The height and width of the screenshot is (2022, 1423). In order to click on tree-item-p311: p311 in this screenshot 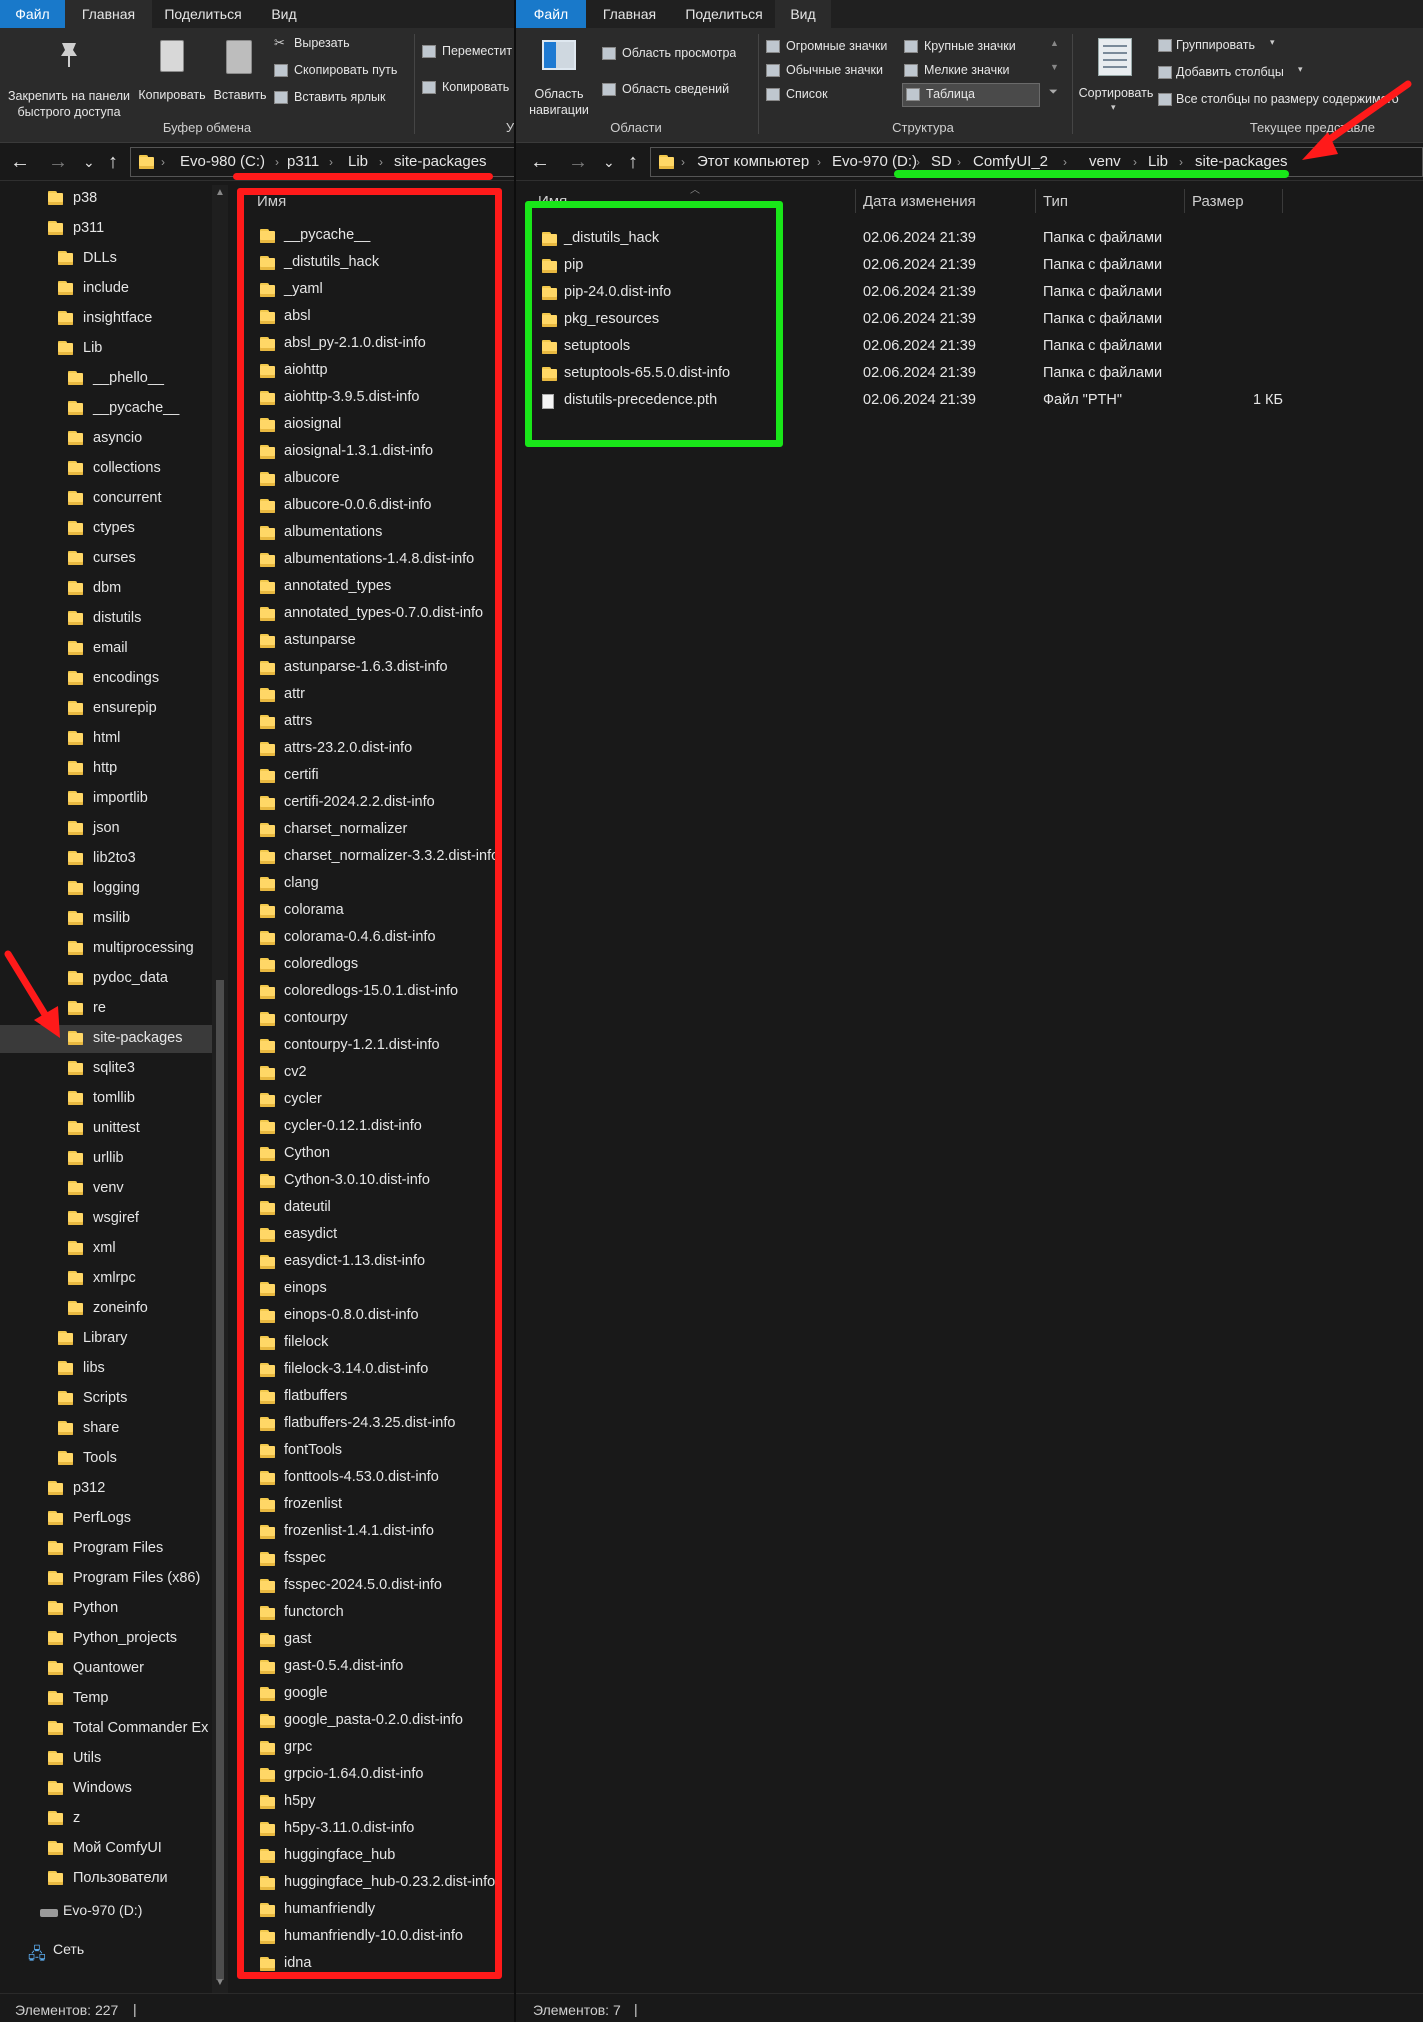, I will do `click(106, 229)`.